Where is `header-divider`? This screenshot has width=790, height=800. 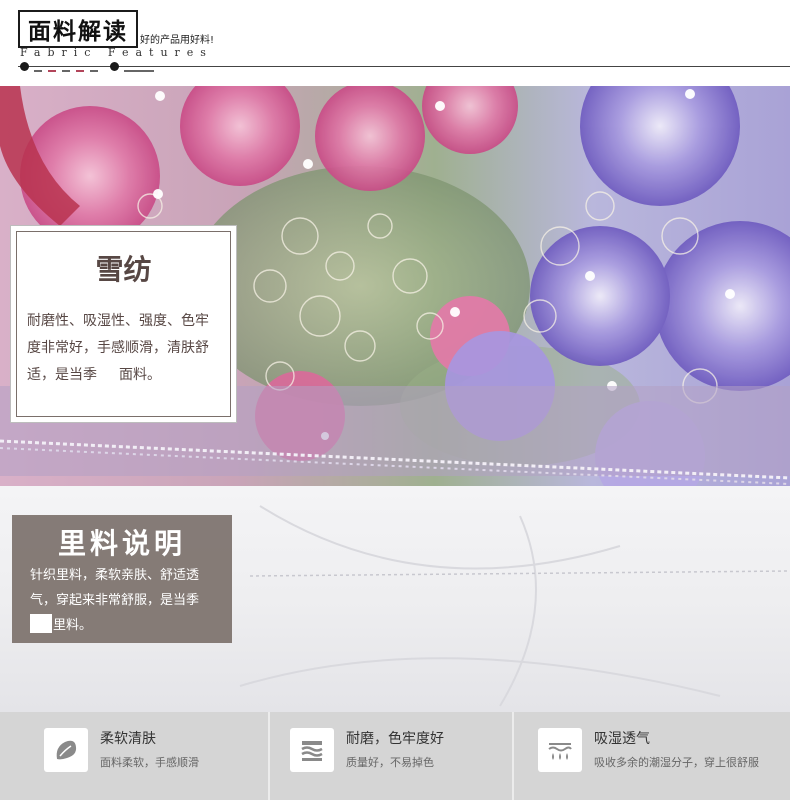 header-divider is located at coordinates (404, 66).